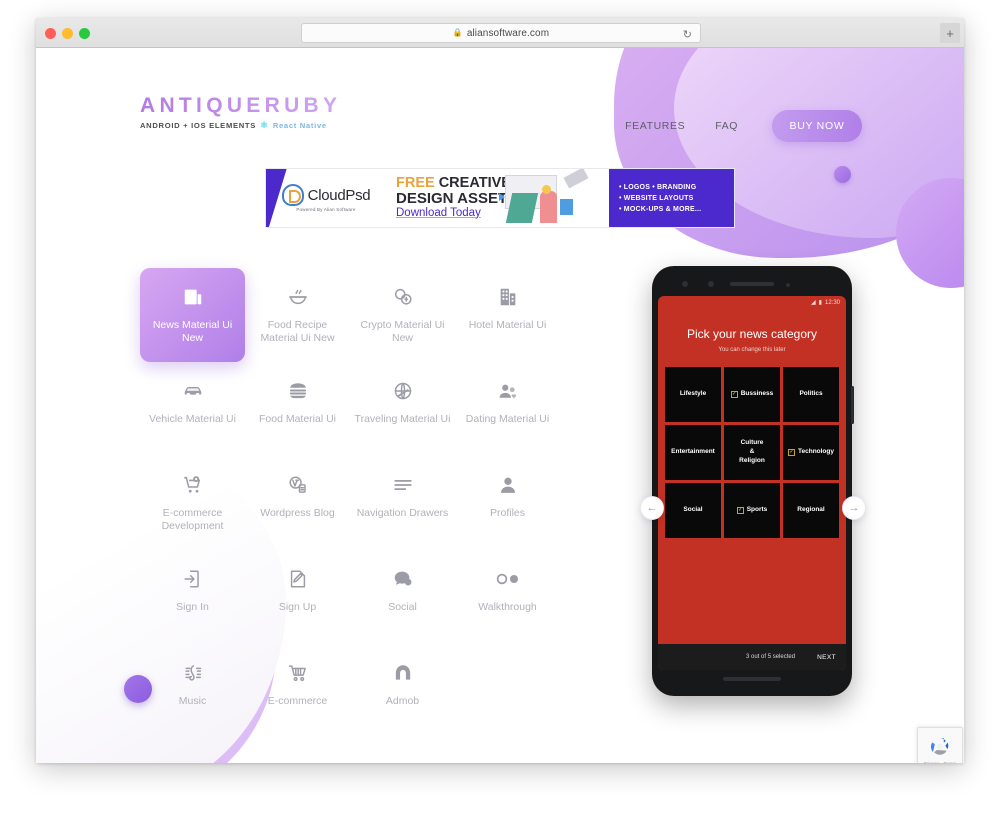 The width and height of the screenshot is (1000, 813). I want to click on category-tile: ✓ Technology, so click(811, 452).